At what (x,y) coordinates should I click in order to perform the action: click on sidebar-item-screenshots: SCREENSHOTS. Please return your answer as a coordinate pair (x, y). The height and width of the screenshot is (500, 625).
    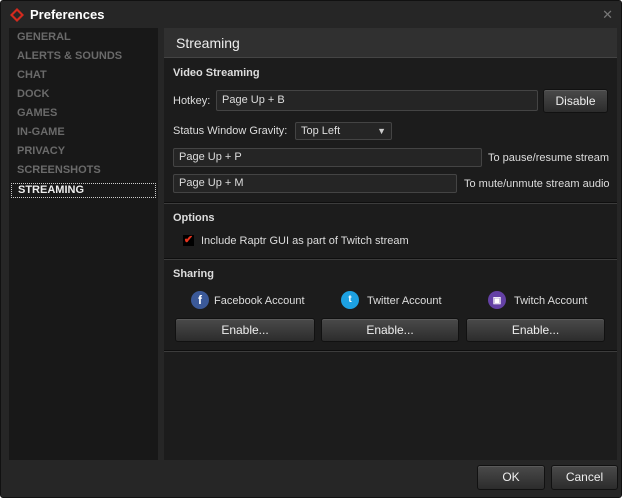
    Looking at the image, I should click on (83, 170).